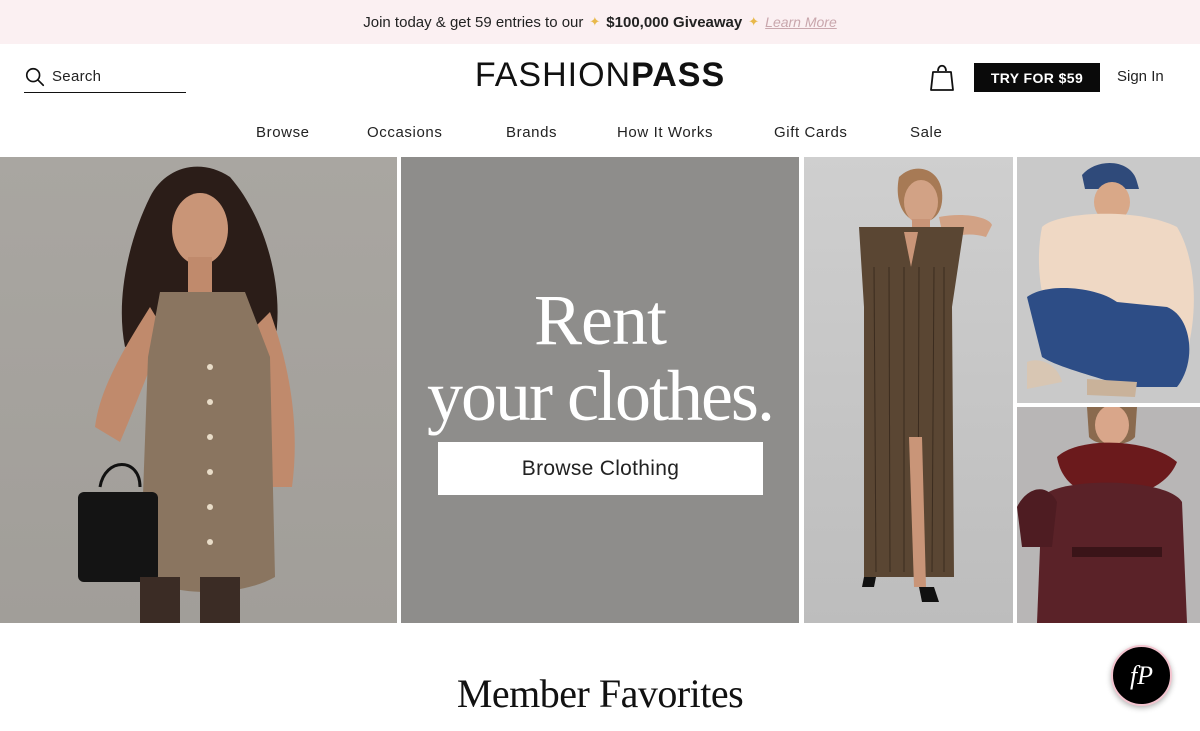 The image size is (1200, 731). I want to click on nav-browse: Browse, so click(283, 132).